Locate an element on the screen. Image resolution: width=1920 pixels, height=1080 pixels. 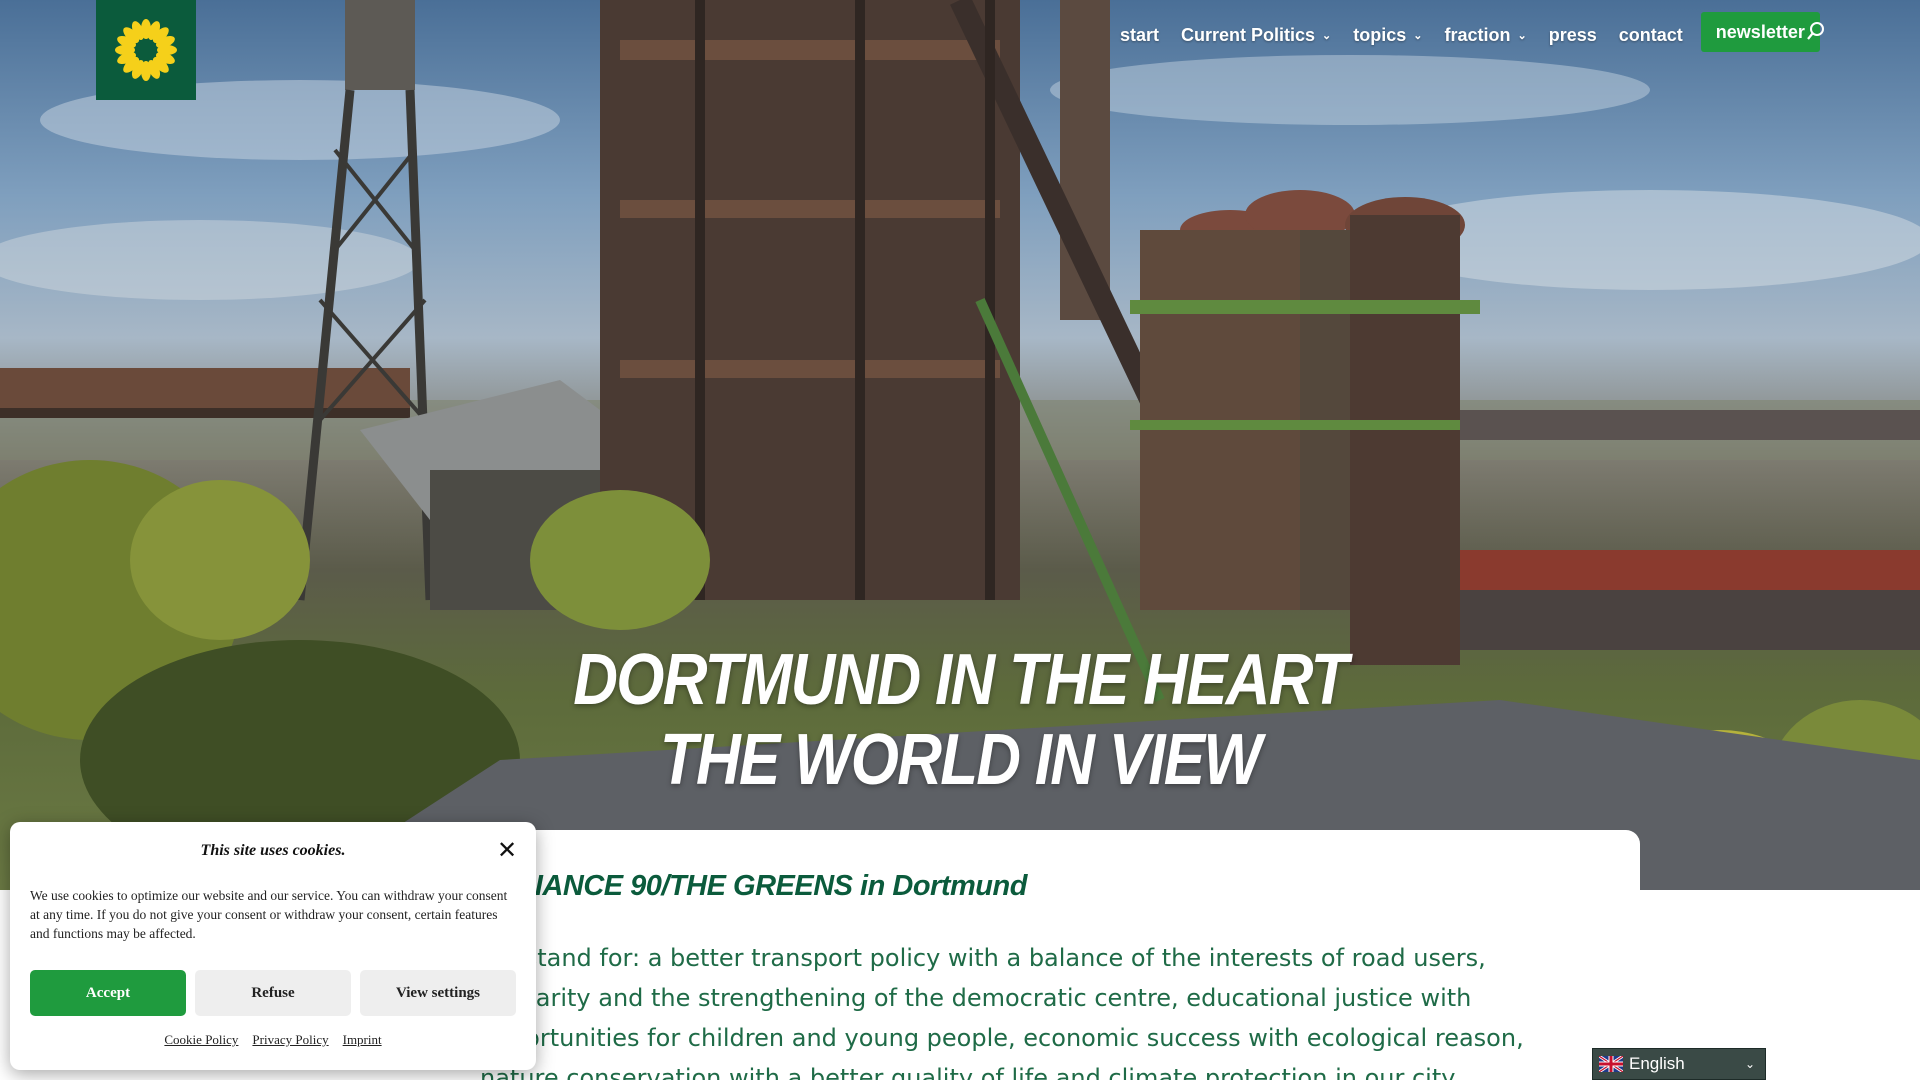
newsletter-button: newsletter is located at coordinates (1760, 32).